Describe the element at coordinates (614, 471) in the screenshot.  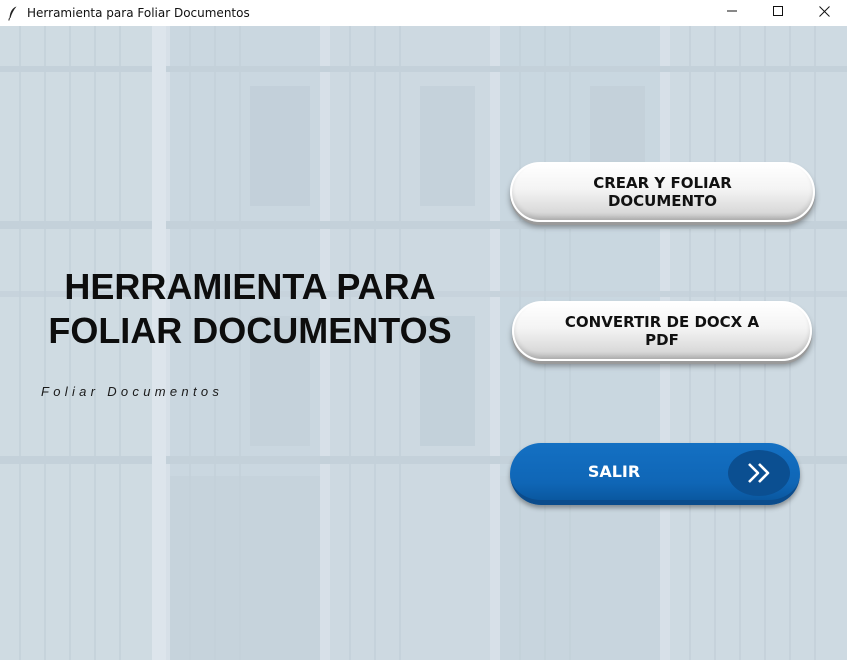
I see `exit-button-label: SALIR` at that location.